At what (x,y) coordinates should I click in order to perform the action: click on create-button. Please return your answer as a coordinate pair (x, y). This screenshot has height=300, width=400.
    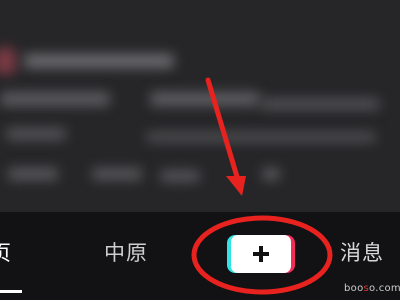
    Looking at the image, I should click on (261, 254).